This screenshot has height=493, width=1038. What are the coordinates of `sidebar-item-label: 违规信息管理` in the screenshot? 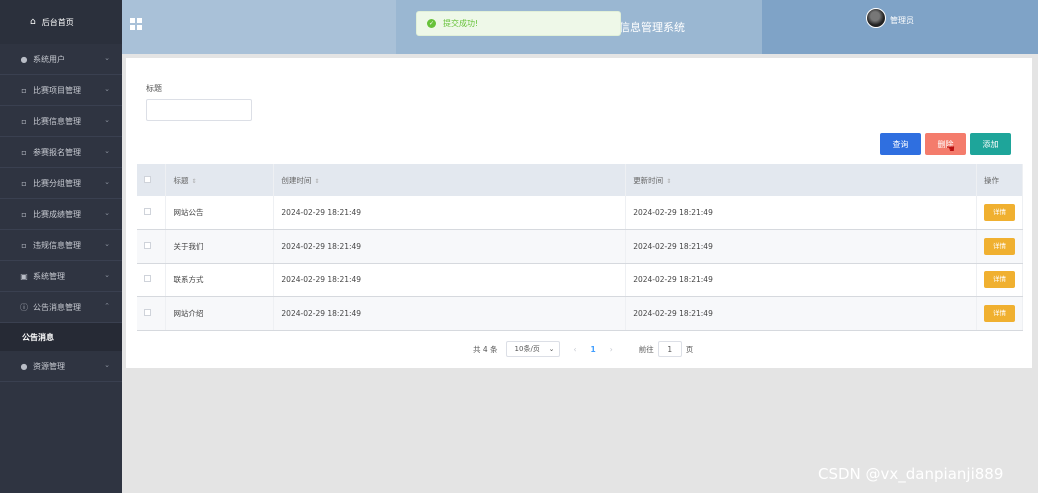 It's located at (57, 245).